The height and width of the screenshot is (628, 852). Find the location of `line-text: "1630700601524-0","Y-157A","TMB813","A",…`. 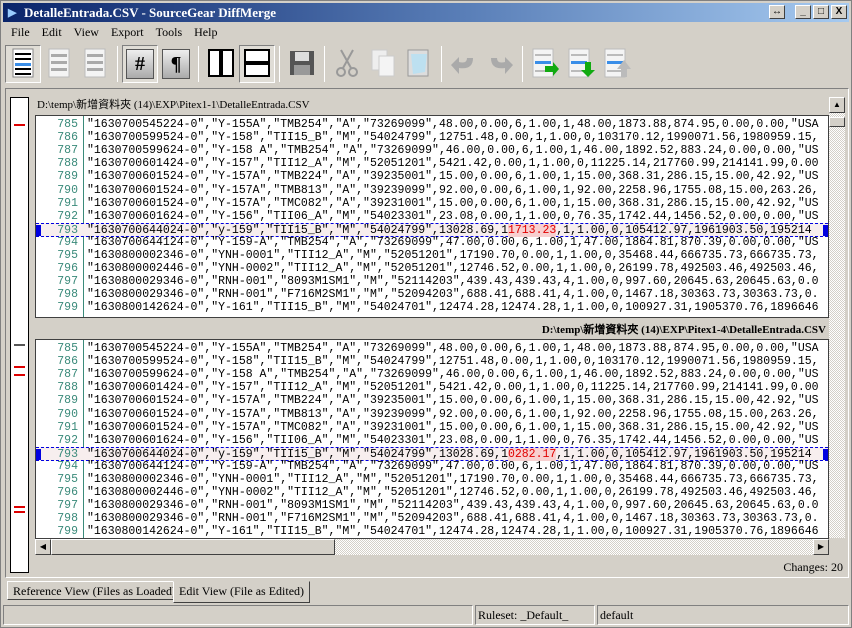

line-text: "1630700601524-0","Y-157A","TMB813","A",… is located at coordinates (453, 190).